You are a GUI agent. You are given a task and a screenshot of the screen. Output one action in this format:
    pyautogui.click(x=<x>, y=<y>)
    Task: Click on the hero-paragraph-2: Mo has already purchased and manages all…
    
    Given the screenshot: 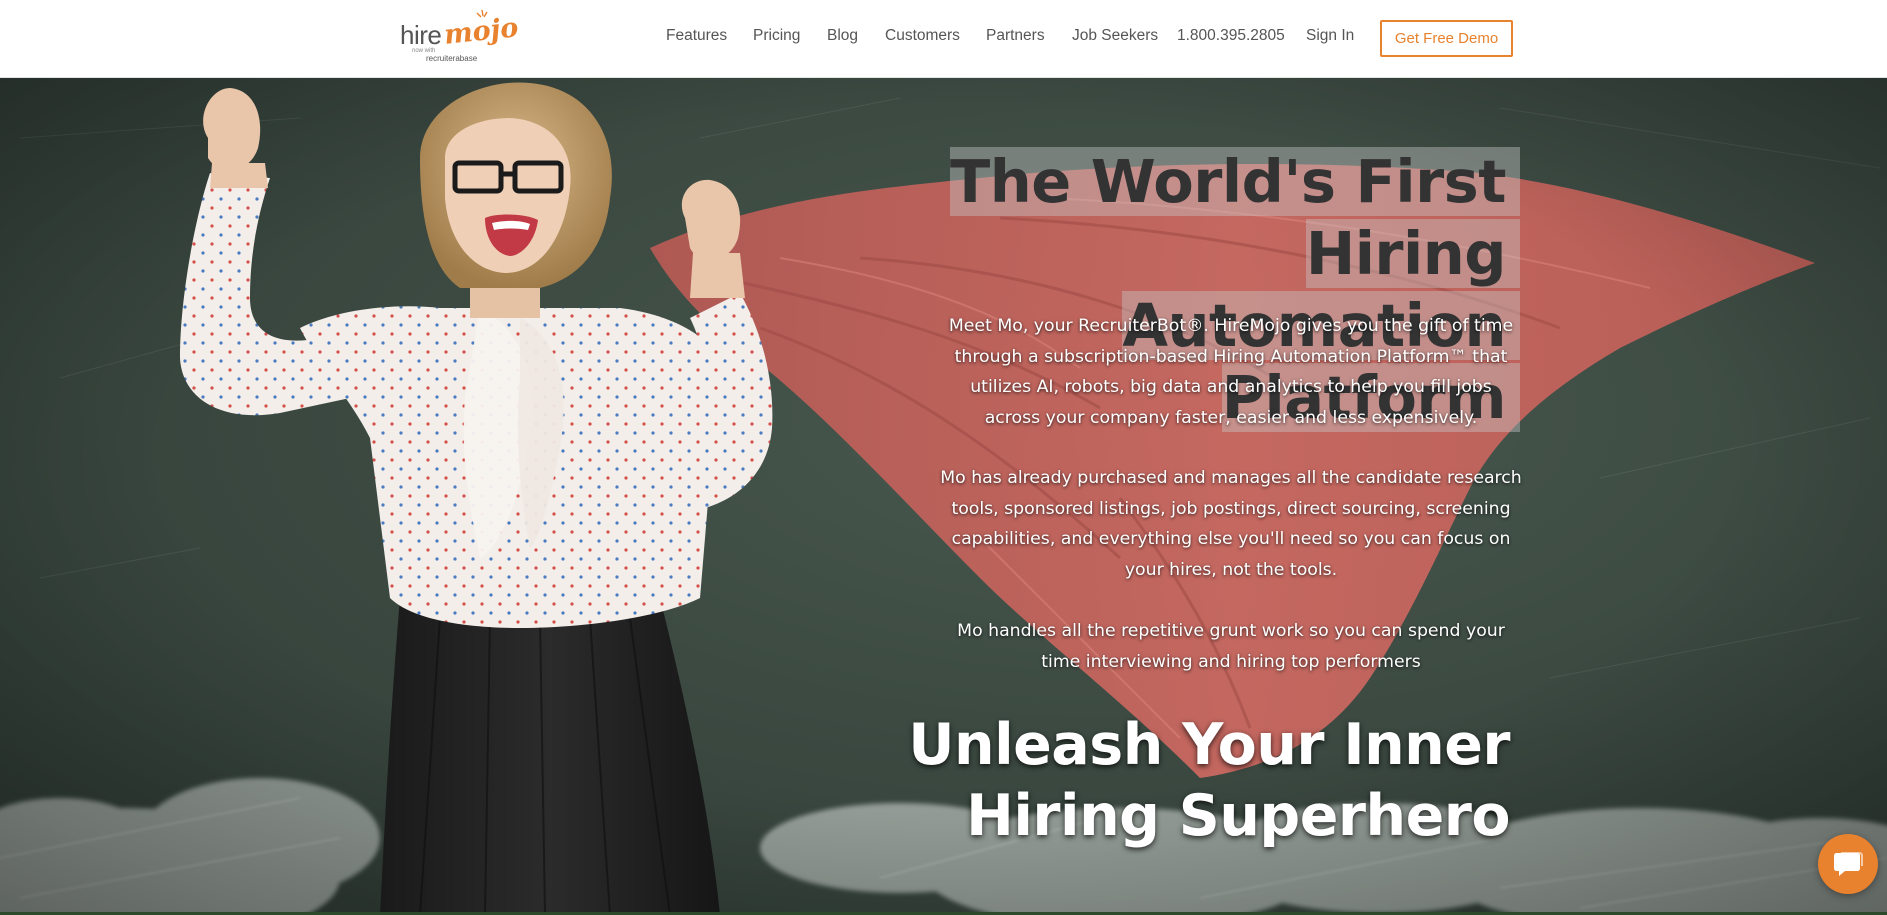 What is the action you would take?
    pyautogui.click(x=1231, y=524)
    